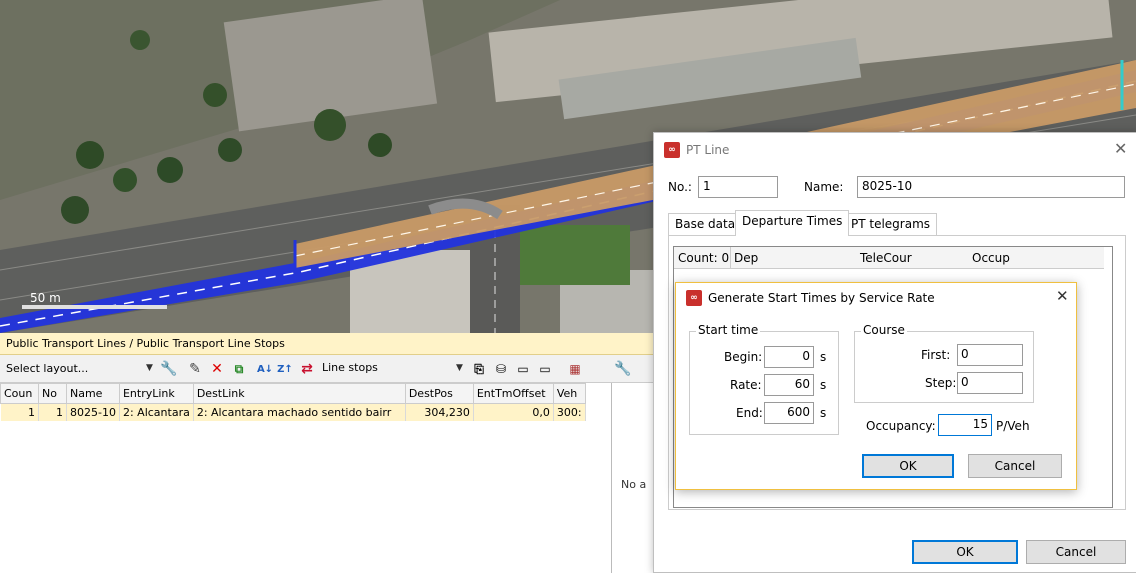 Image resolution: width=1136 pixels, height=573 pixels. I want to click on departure-grid-header: Count: 0 Dep TeleCour Occup, so click(889, 258).